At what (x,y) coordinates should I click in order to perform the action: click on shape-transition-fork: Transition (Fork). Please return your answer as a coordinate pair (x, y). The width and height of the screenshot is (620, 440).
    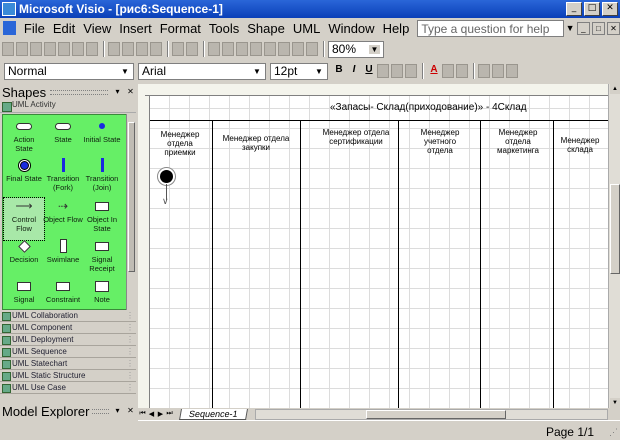
    Looking at the image, I should click on (63, 178).